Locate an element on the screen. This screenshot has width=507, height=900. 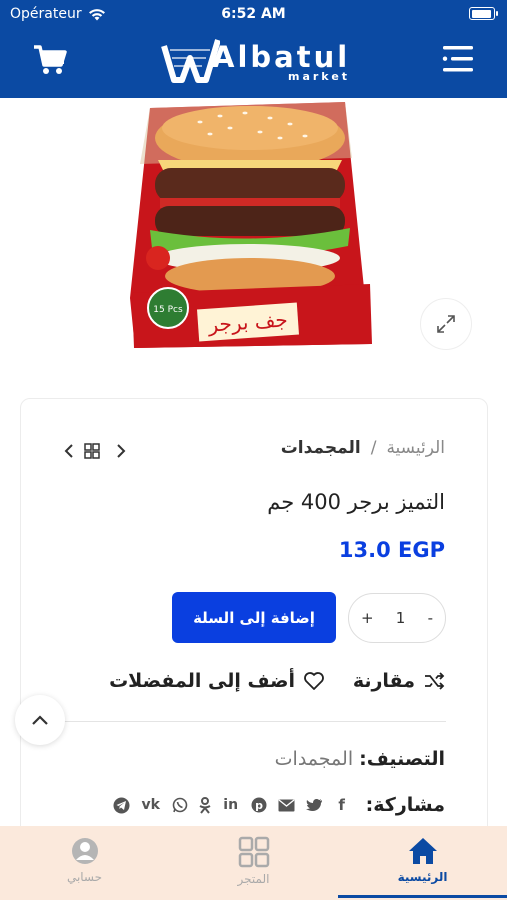
wishlist-button: أضف إلى المفضلات is located at coordinates (217, 681).